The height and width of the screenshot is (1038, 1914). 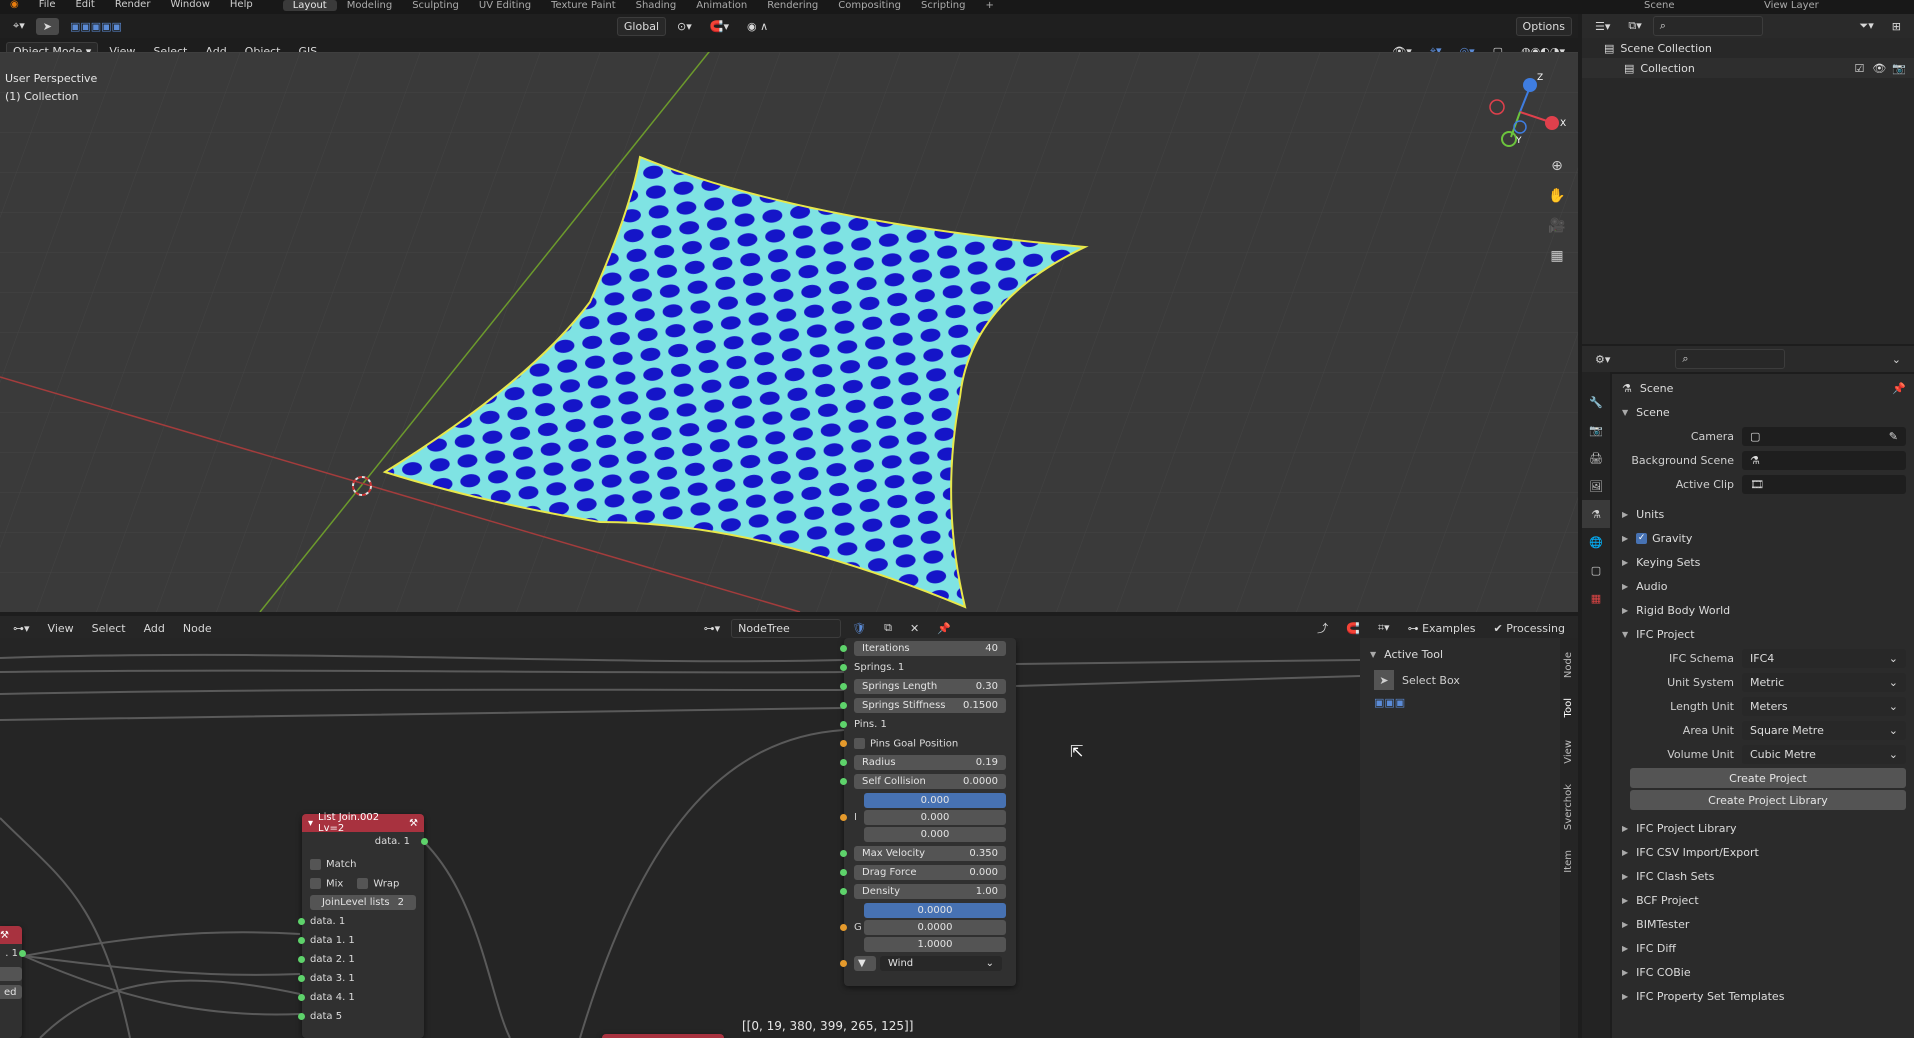 I want to click on pivot-icon: ⊙▾, so click(x=684, y=26).